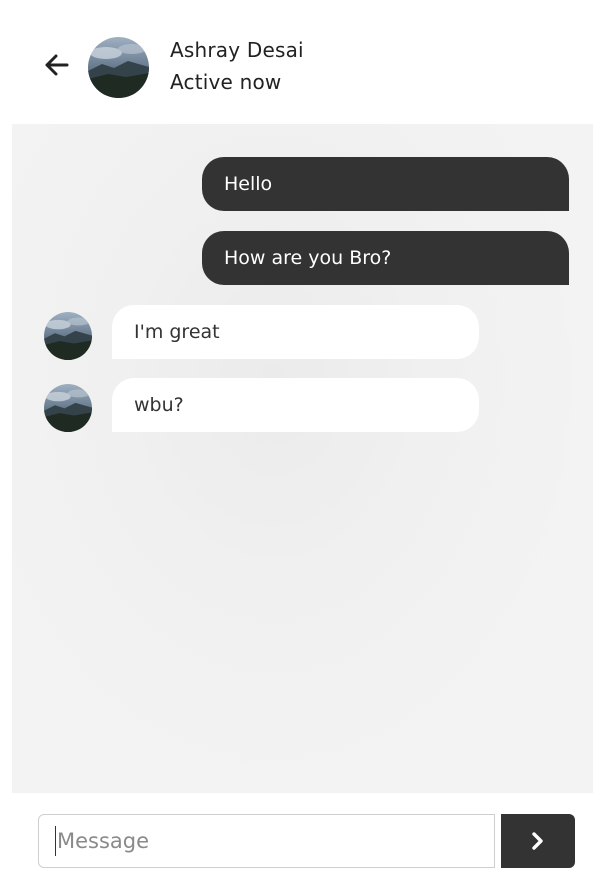  What do you see at coordinates (295, 405) in the screenshot?
I see `message-incoming: wbu?` at bounding box center [295, 405].